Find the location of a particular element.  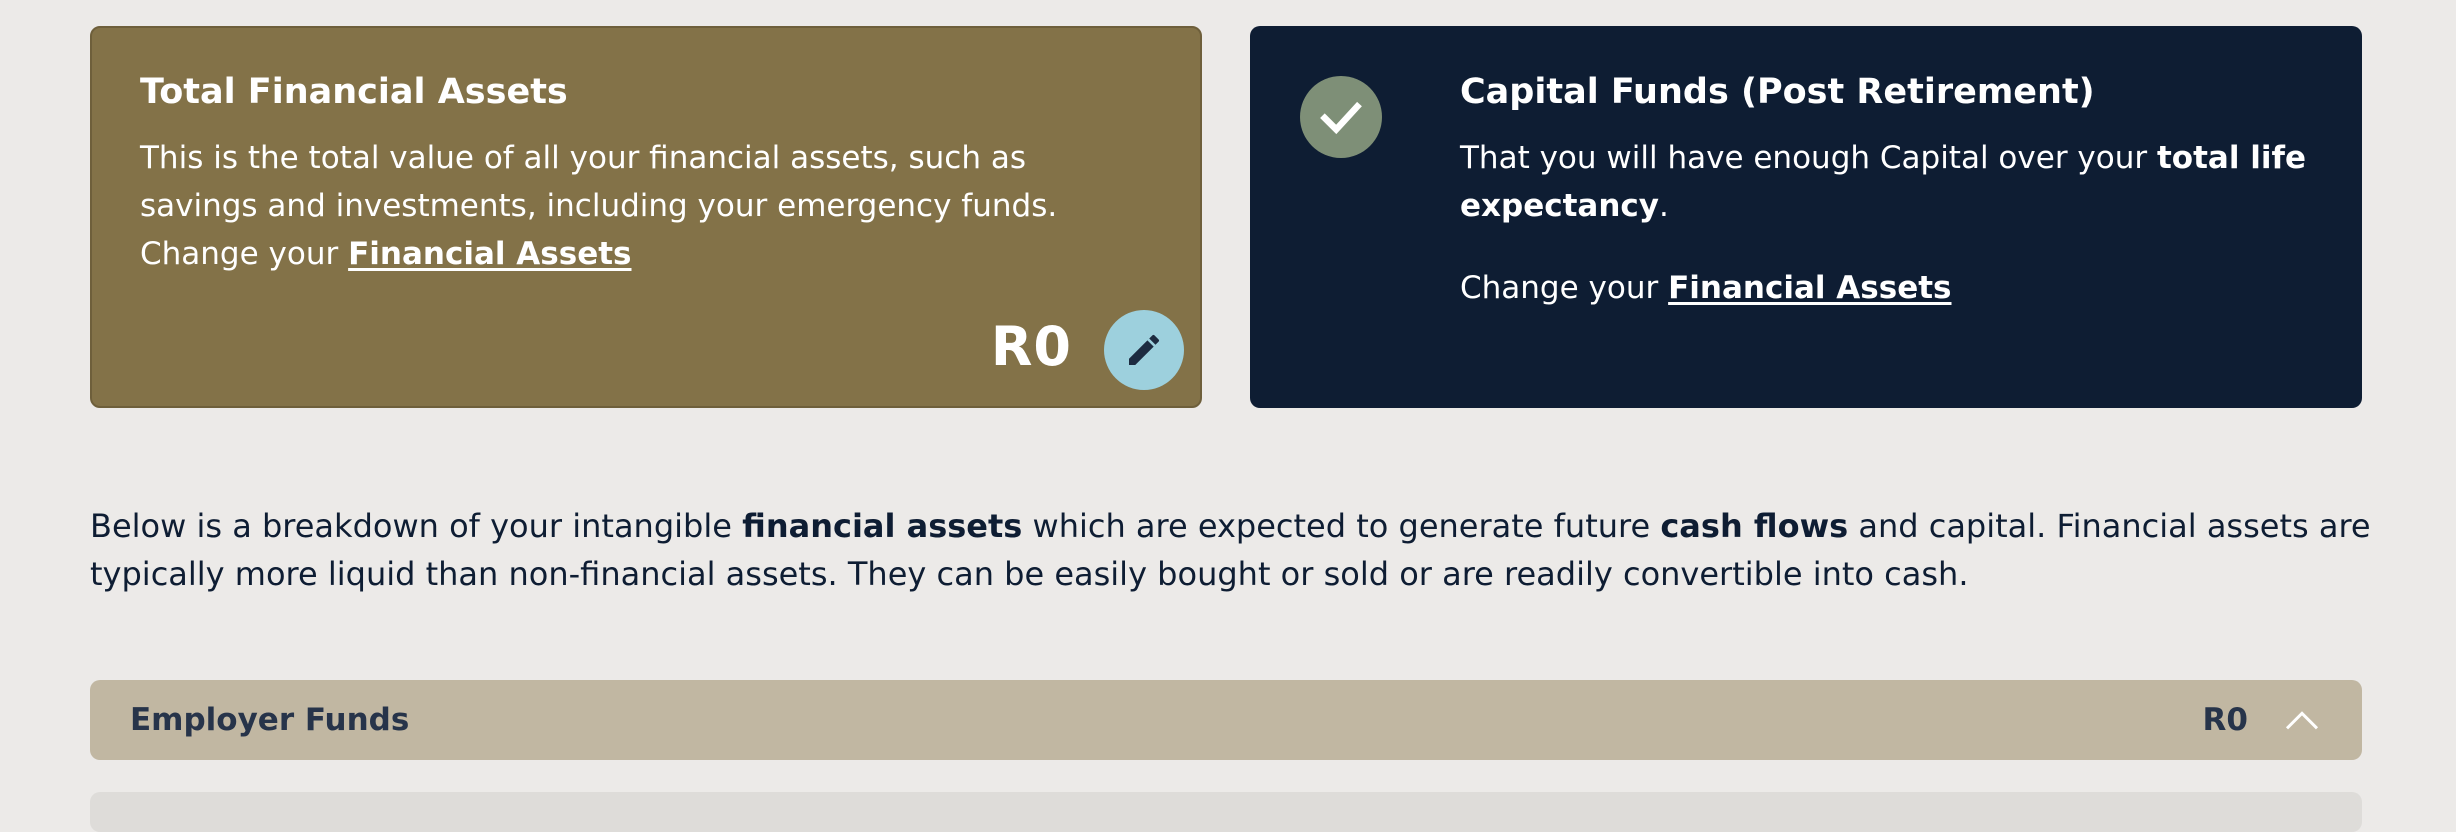

breakdown-text: Below is a breakdown of your intangible is located at coordinates (416, 526).